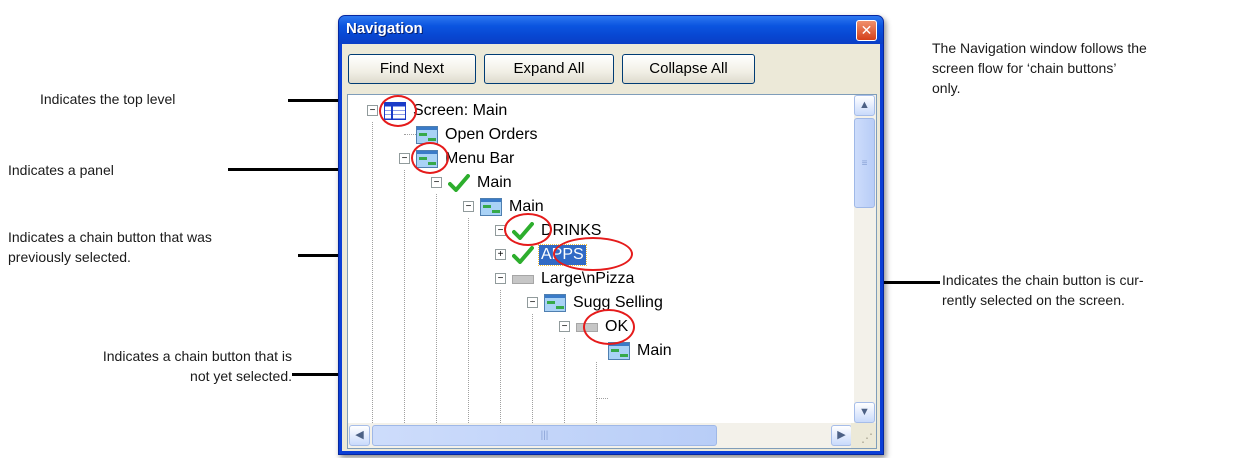 This screenshot has height=458, width=1236. I want to click on annotation-ring-panel, so click(430, 158).